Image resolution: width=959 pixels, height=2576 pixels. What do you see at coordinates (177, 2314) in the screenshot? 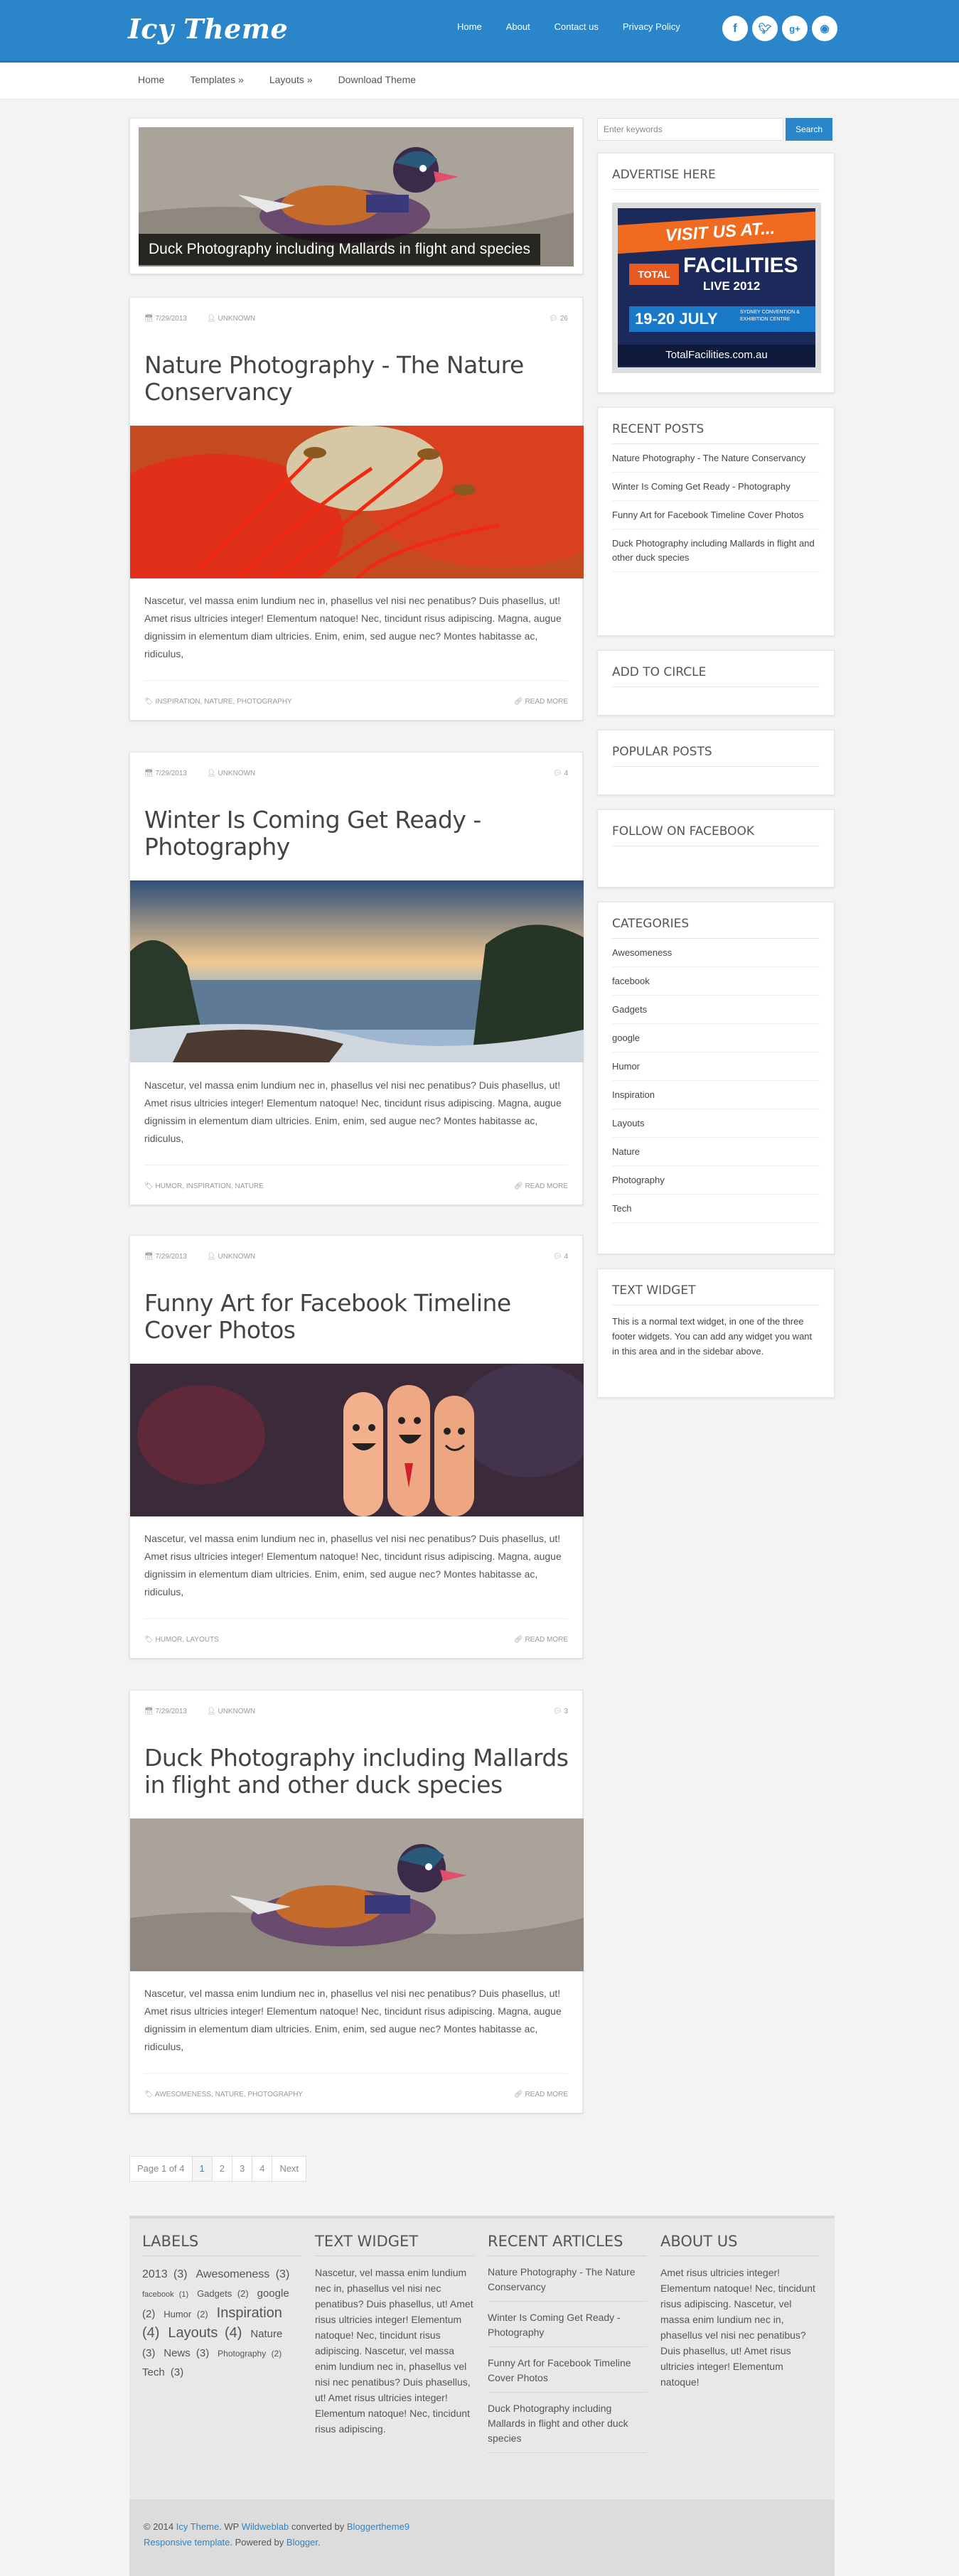
I see `label-name: Humor` at bounding box center [177, 2314].